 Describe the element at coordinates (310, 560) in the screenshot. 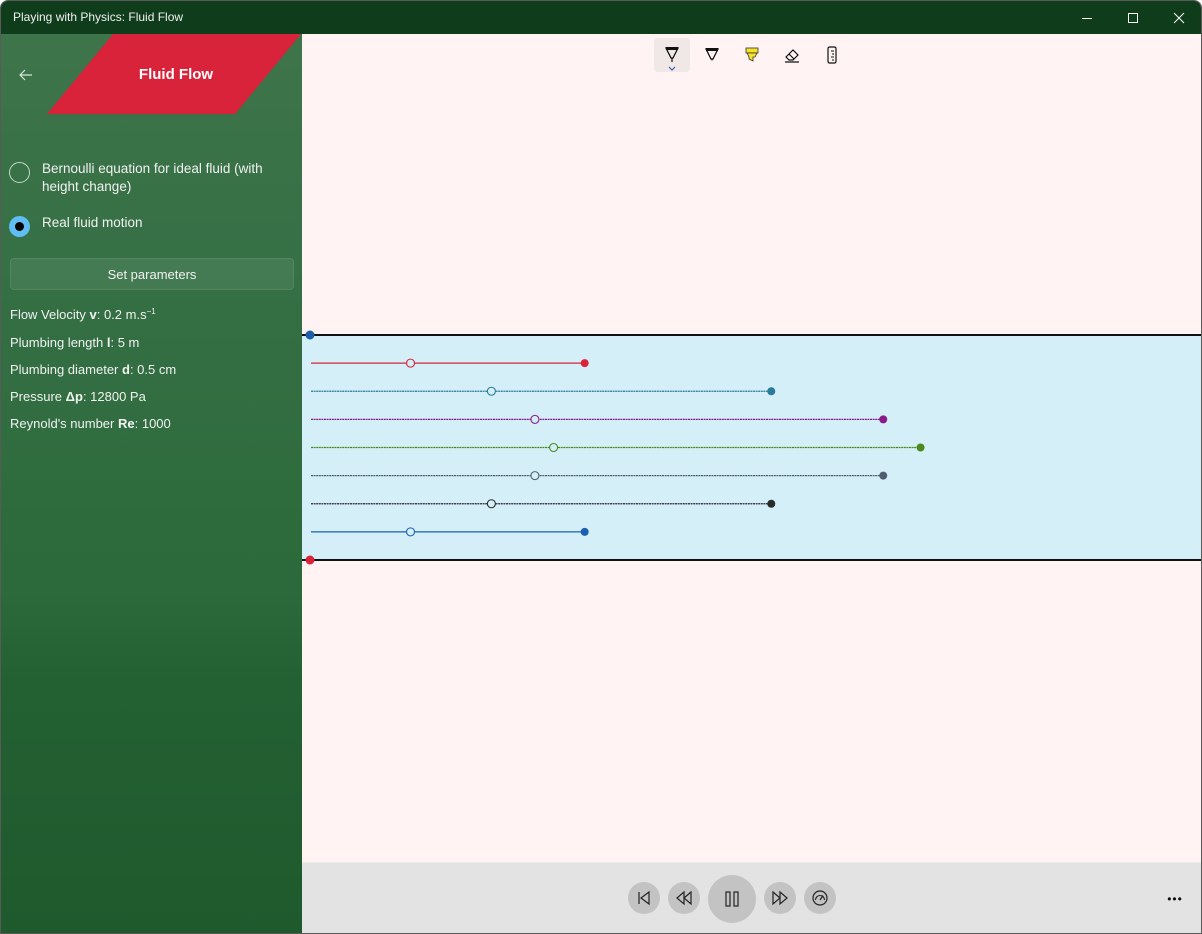

I see `pipe-bottom-marker` at that location.